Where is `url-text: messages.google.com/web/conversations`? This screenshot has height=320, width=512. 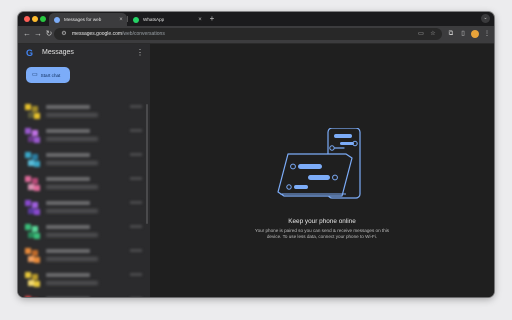
url-text: messages.google.com/web/conversations is located at coordinates (118, 34).